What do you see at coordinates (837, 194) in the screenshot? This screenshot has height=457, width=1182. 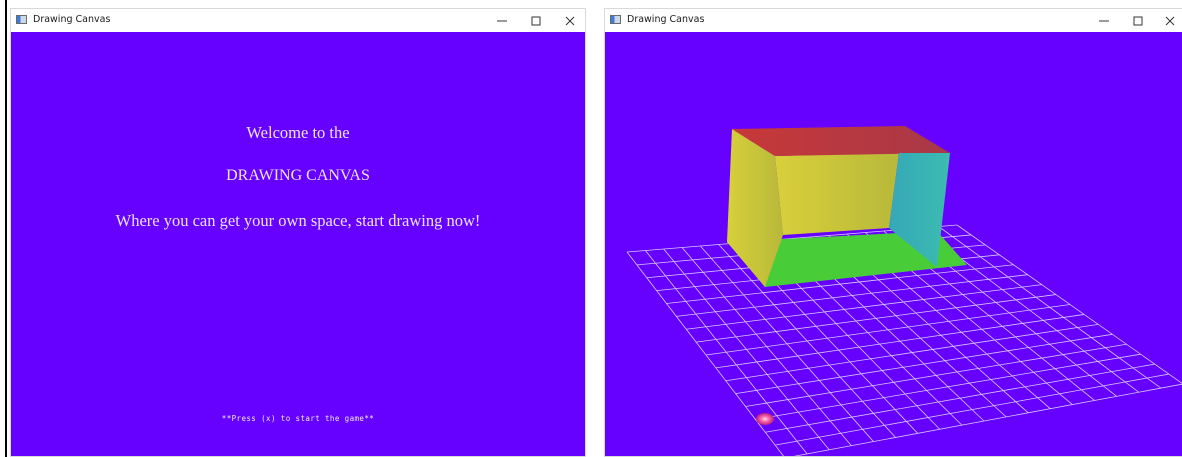 I see `box-back-front-face` at bounding box center [837, 194].